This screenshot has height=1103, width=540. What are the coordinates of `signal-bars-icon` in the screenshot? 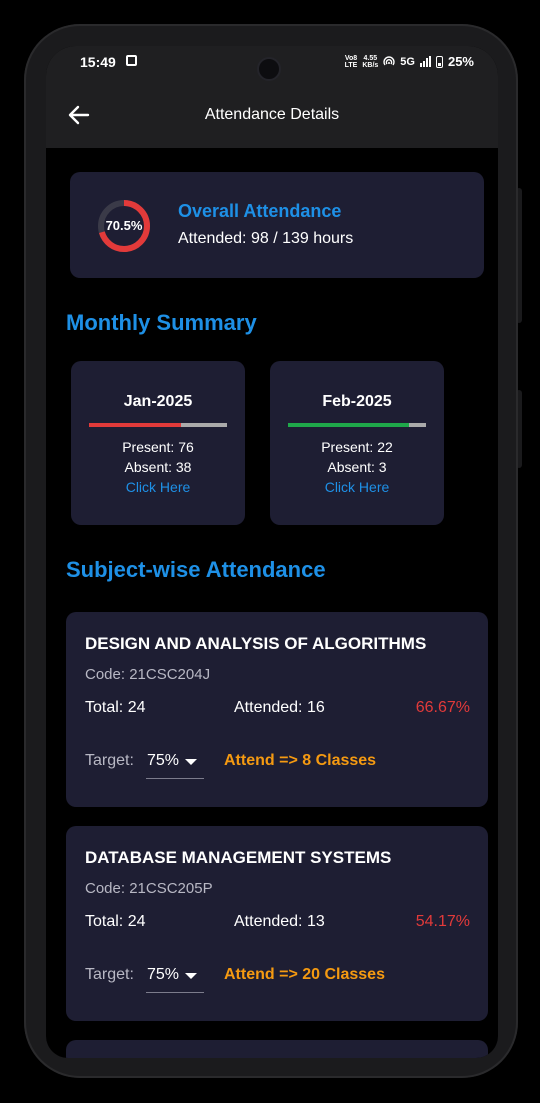 It's located at (425, 61).